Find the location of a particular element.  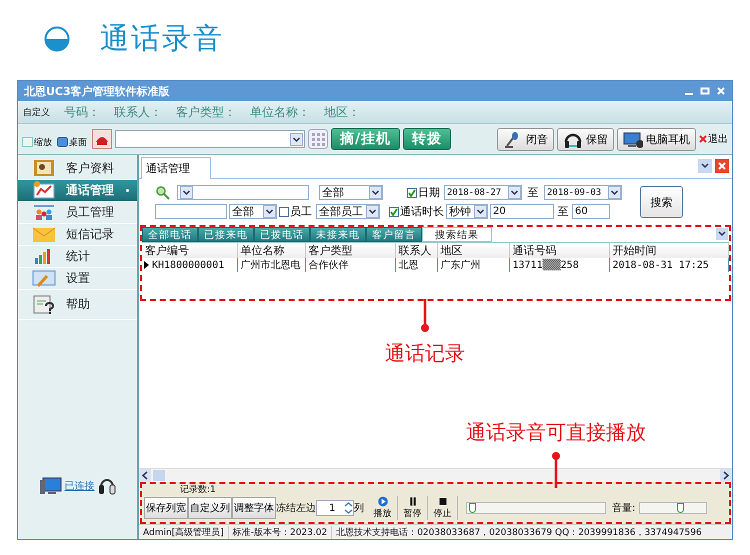

select-field: 秒钟 is located at coordinates (467, 211).